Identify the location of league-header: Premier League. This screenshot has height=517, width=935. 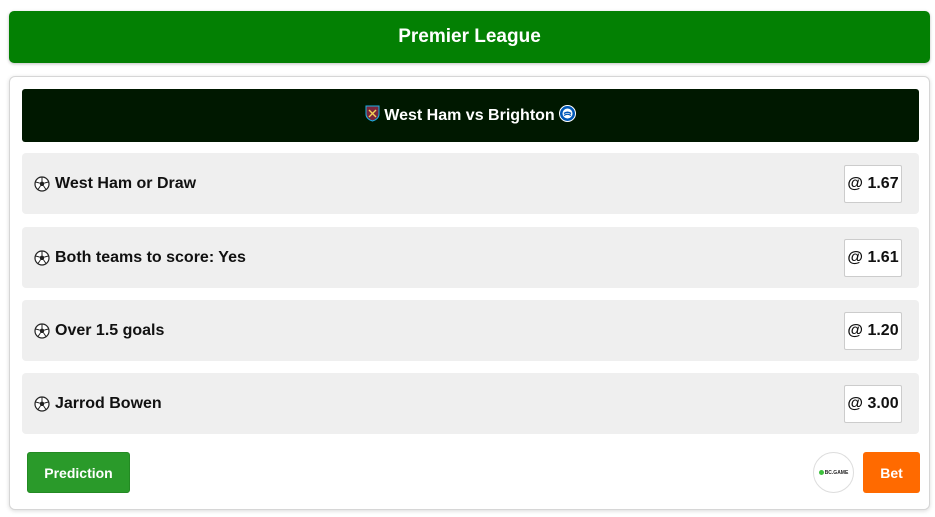
(469, 37).